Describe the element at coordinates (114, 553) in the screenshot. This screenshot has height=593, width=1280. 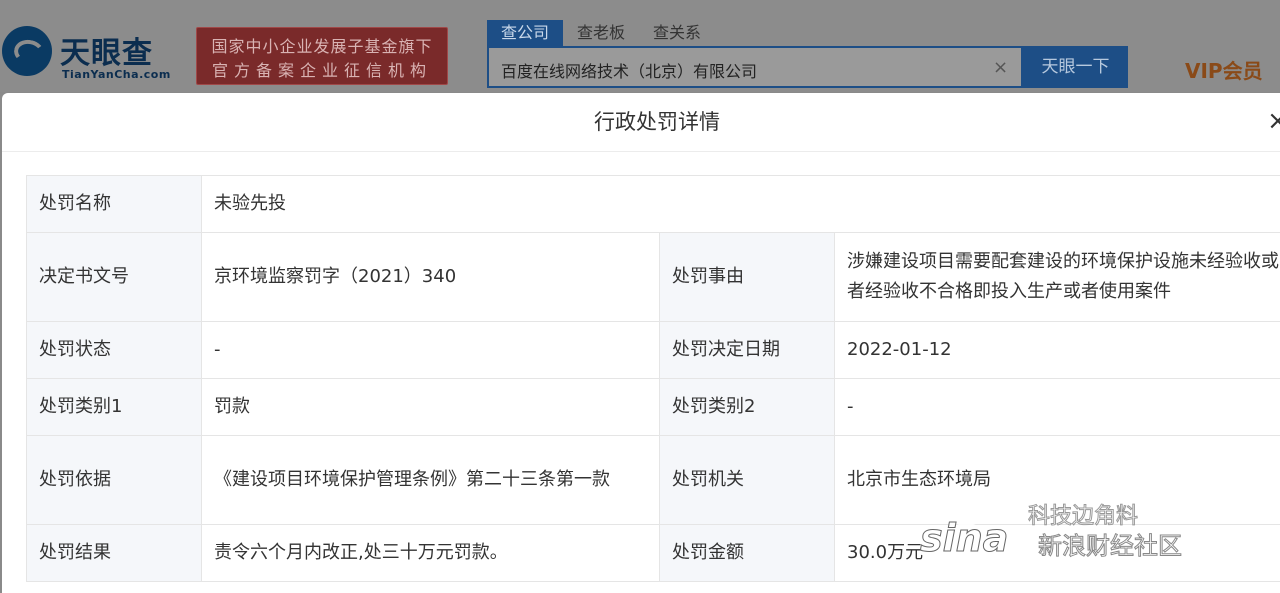
I see `field-label: 处罚结果` at that location.